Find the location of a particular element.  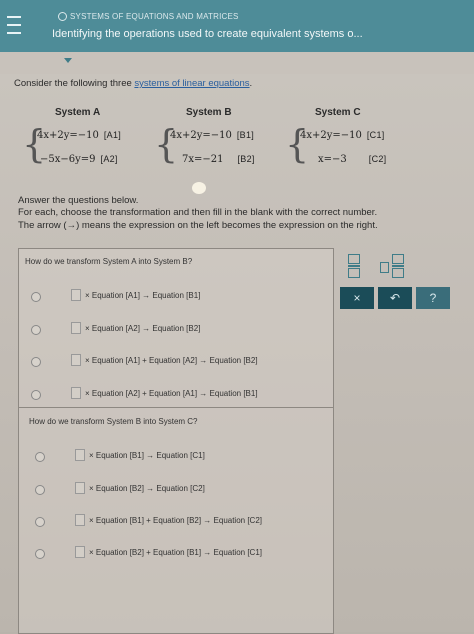

q1-option-1: × Equation [A1] → Equation [B1] is located at coordinates (135, 295).